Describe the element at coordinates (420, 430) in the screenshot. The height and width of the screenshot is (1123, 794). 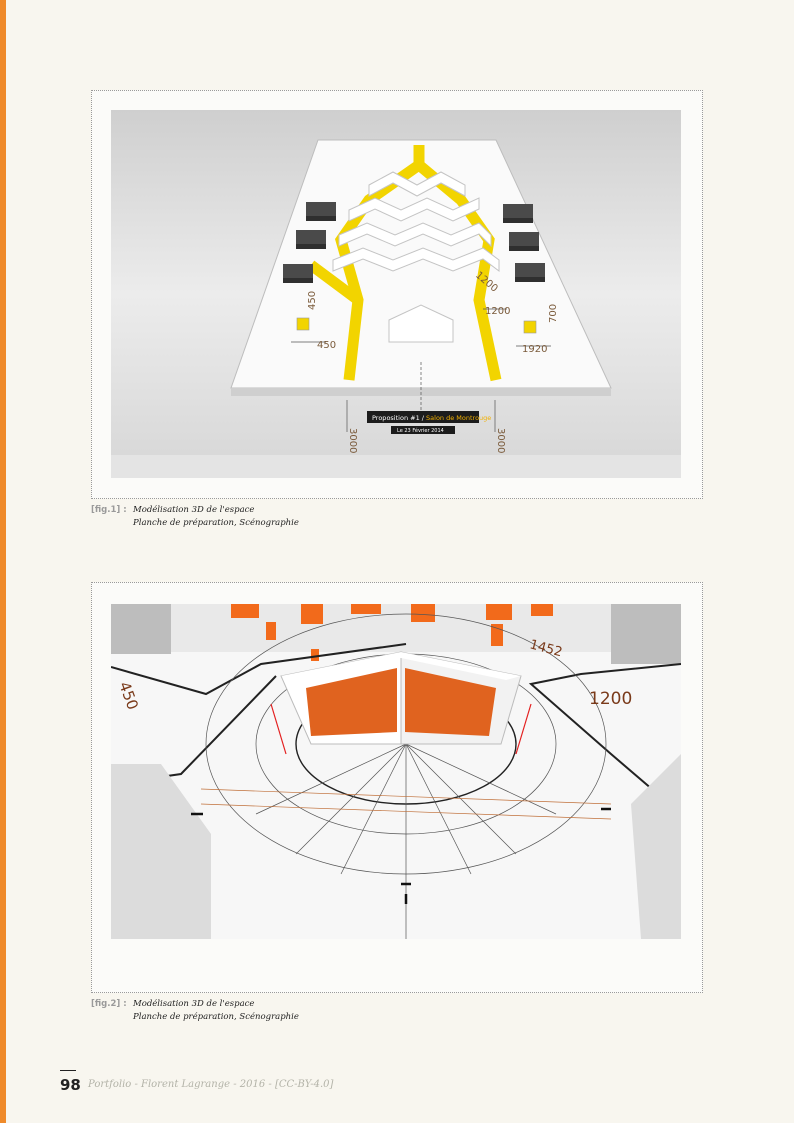
I see `sign-date: Le 23 Février 2014` at that location.